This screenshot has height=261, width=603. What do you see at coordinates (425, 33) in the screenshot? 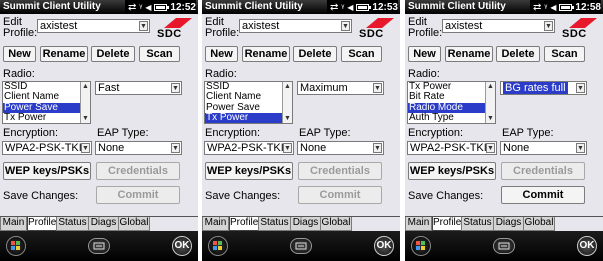
I see `profile-label: Profile:` at bounding box center [425, 33].